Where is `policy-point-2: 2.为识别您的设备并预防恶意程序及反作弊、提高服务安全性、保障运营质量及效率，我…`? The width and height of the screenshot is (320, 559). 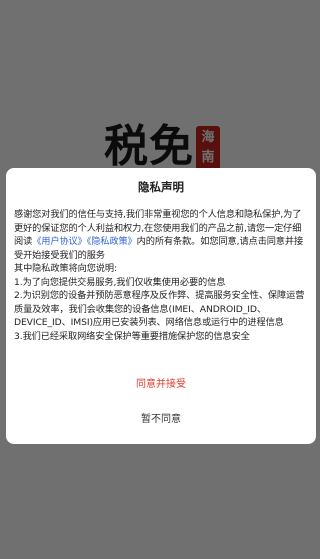
policy-point-2: 2.为识别您的设备并预防恶意程序及反作弊、提高服务安全性、保障运营质量及效率，我… is located at coordinates (159, 309).